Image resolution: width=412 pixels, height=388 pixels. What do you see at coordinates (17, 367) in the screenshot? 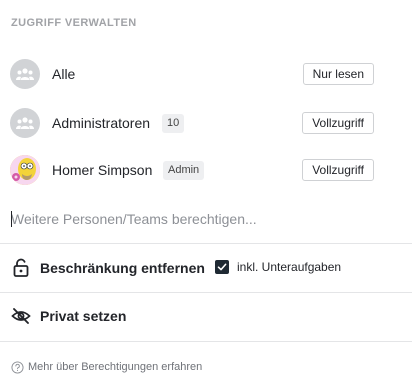
I see `help-icon` at bounding box center [17, 367].